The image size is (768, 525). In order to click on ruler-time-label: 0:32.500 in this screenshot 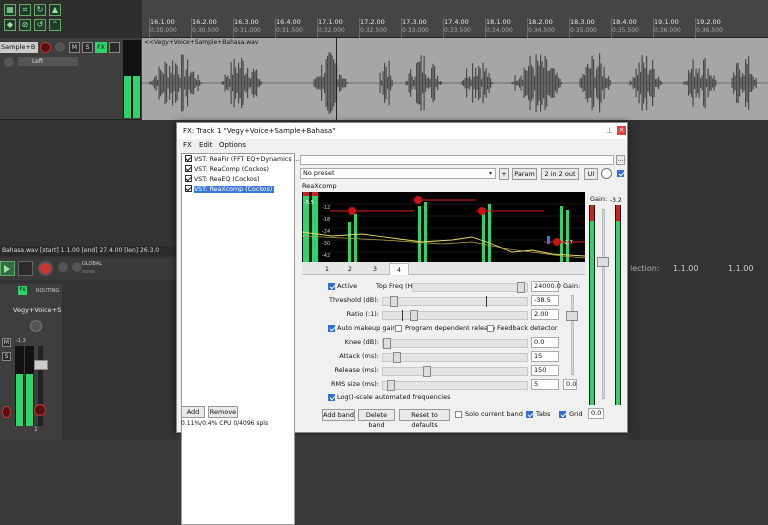, I will do `click(373, 30)`.